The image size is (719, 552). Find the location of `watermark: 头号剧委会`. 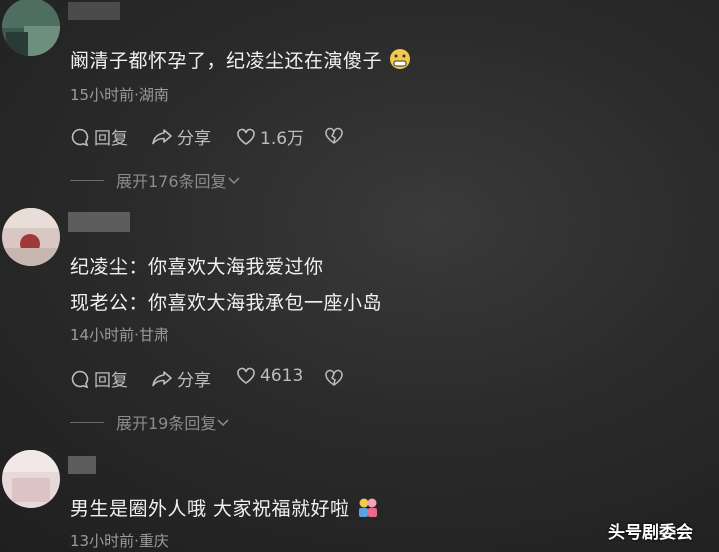

watermark: 头号剧委会 is located at coordinates (650, 533).